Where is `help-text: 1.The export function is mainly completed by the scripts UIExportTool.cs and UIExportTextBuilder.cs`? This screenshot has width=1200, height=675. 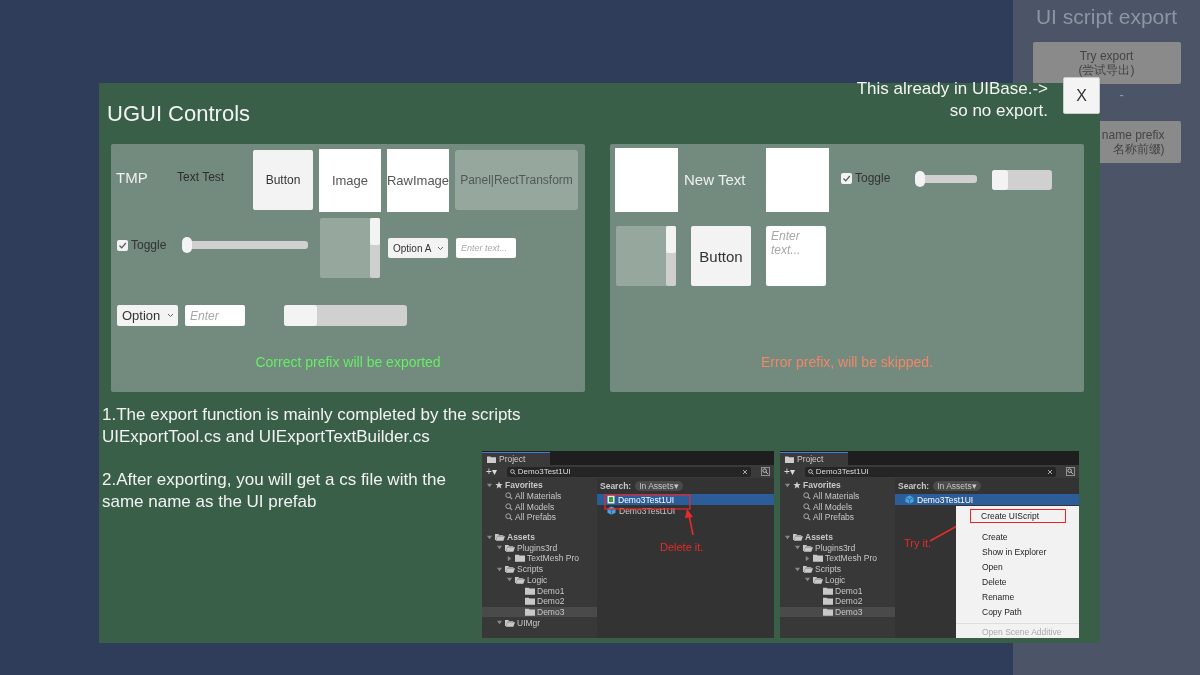 help-text: 1.The export function is mainly completed by the scripts UIExportTool.cs and UIExportTextBuilder.cs is located at coordinates (312, 426).